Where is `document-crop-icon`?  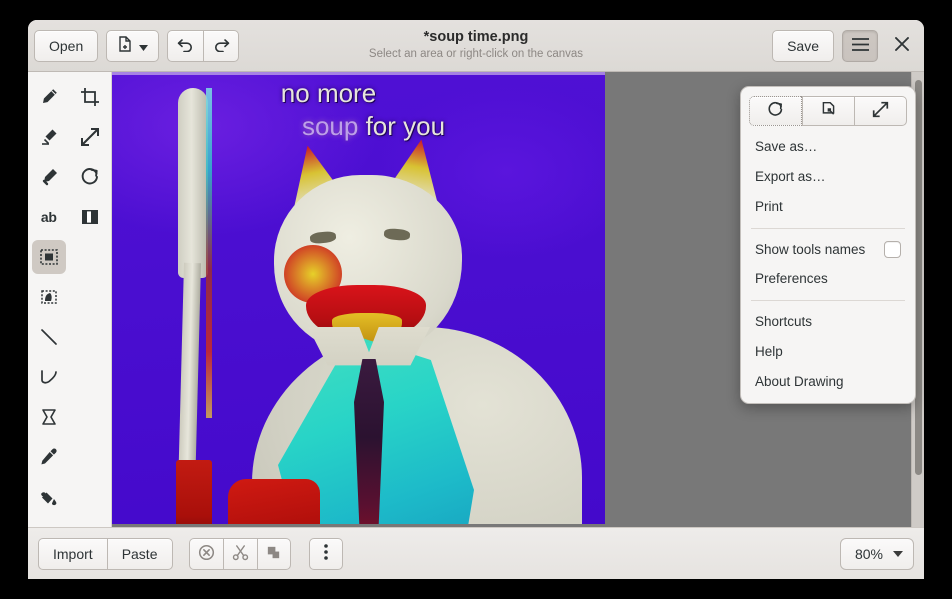
document-crop-icon is located at coordinates (828, 111).